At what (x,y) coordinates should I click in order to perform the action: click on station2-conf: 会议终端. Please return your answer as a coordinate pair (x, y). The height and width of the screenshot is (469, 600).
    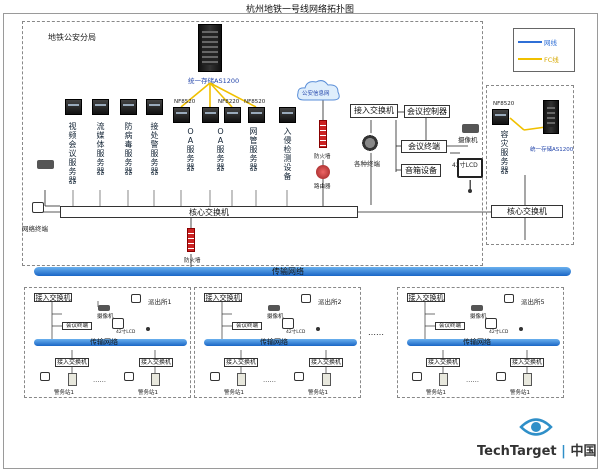
    Looking at the image, I should click on (247, 326).